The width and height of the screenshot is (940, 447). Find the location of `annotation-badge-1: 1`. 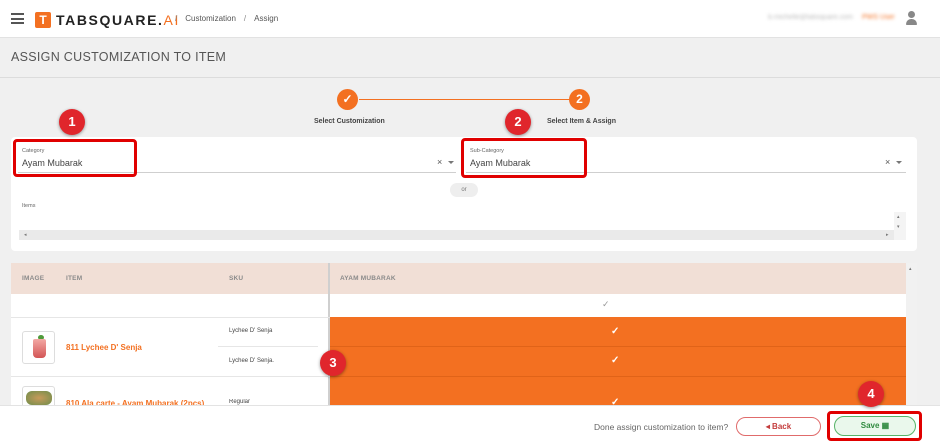

annotation-badge-1: 1 is located at coordinates (72, 122).